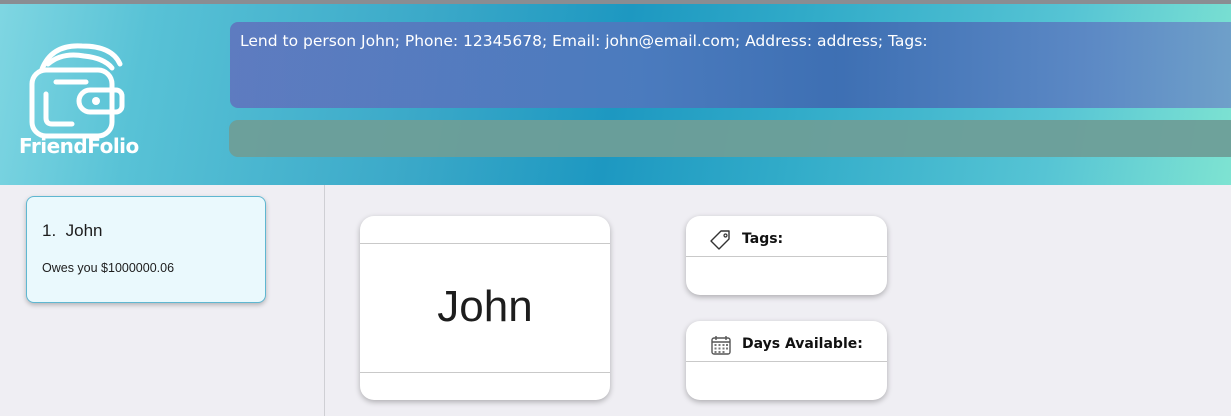 The height and width of the screenshot is (416, 1231). I want to click on tags-card: Tags:, so click(786, 255).